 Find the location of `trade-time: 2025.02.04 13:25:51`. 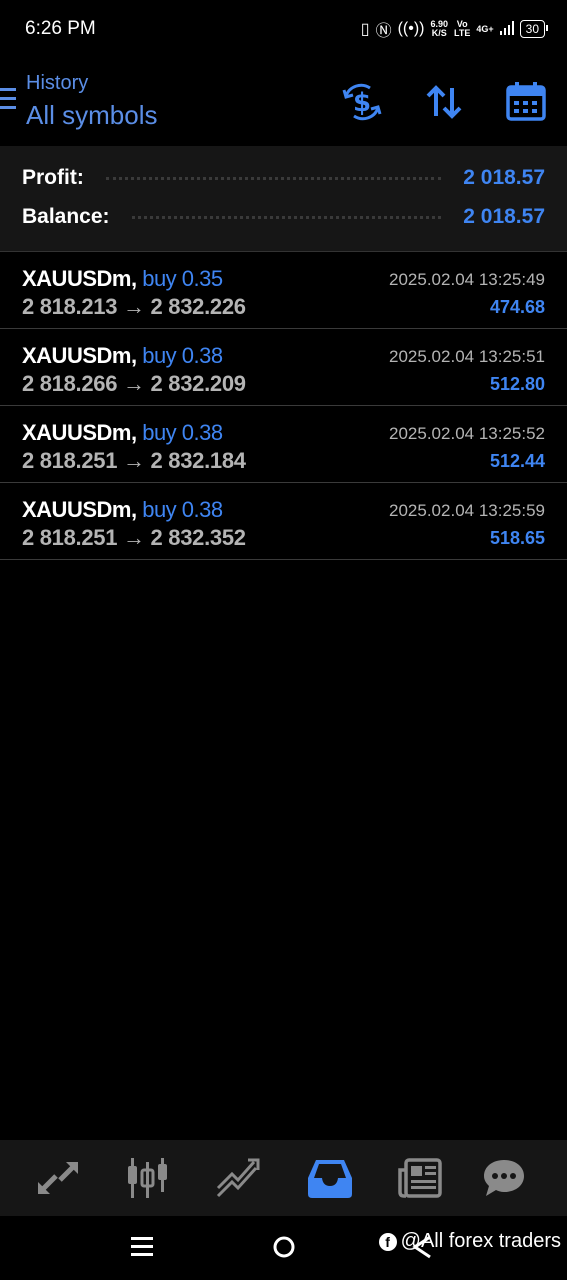

trade-time: 2025.02.04 13:25:51 is located at coordinates (467, 356).